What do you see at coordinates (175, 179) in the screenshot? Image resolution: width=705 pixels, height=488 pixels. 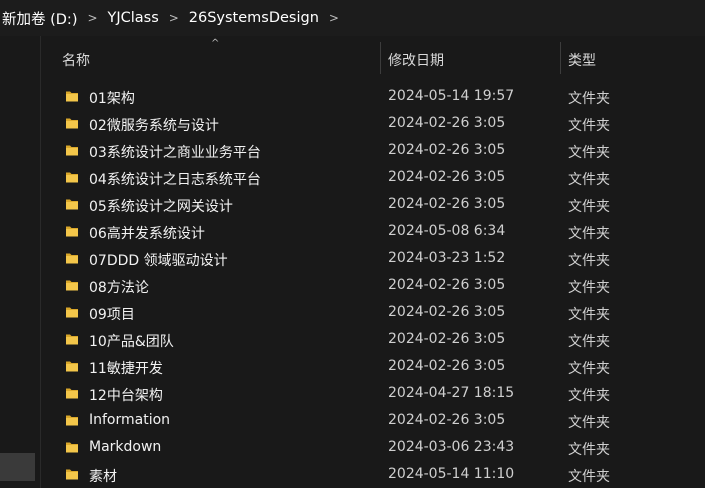 I see `file-name: 04系统设计之日志系统平台` at bounding box center [175, 179].